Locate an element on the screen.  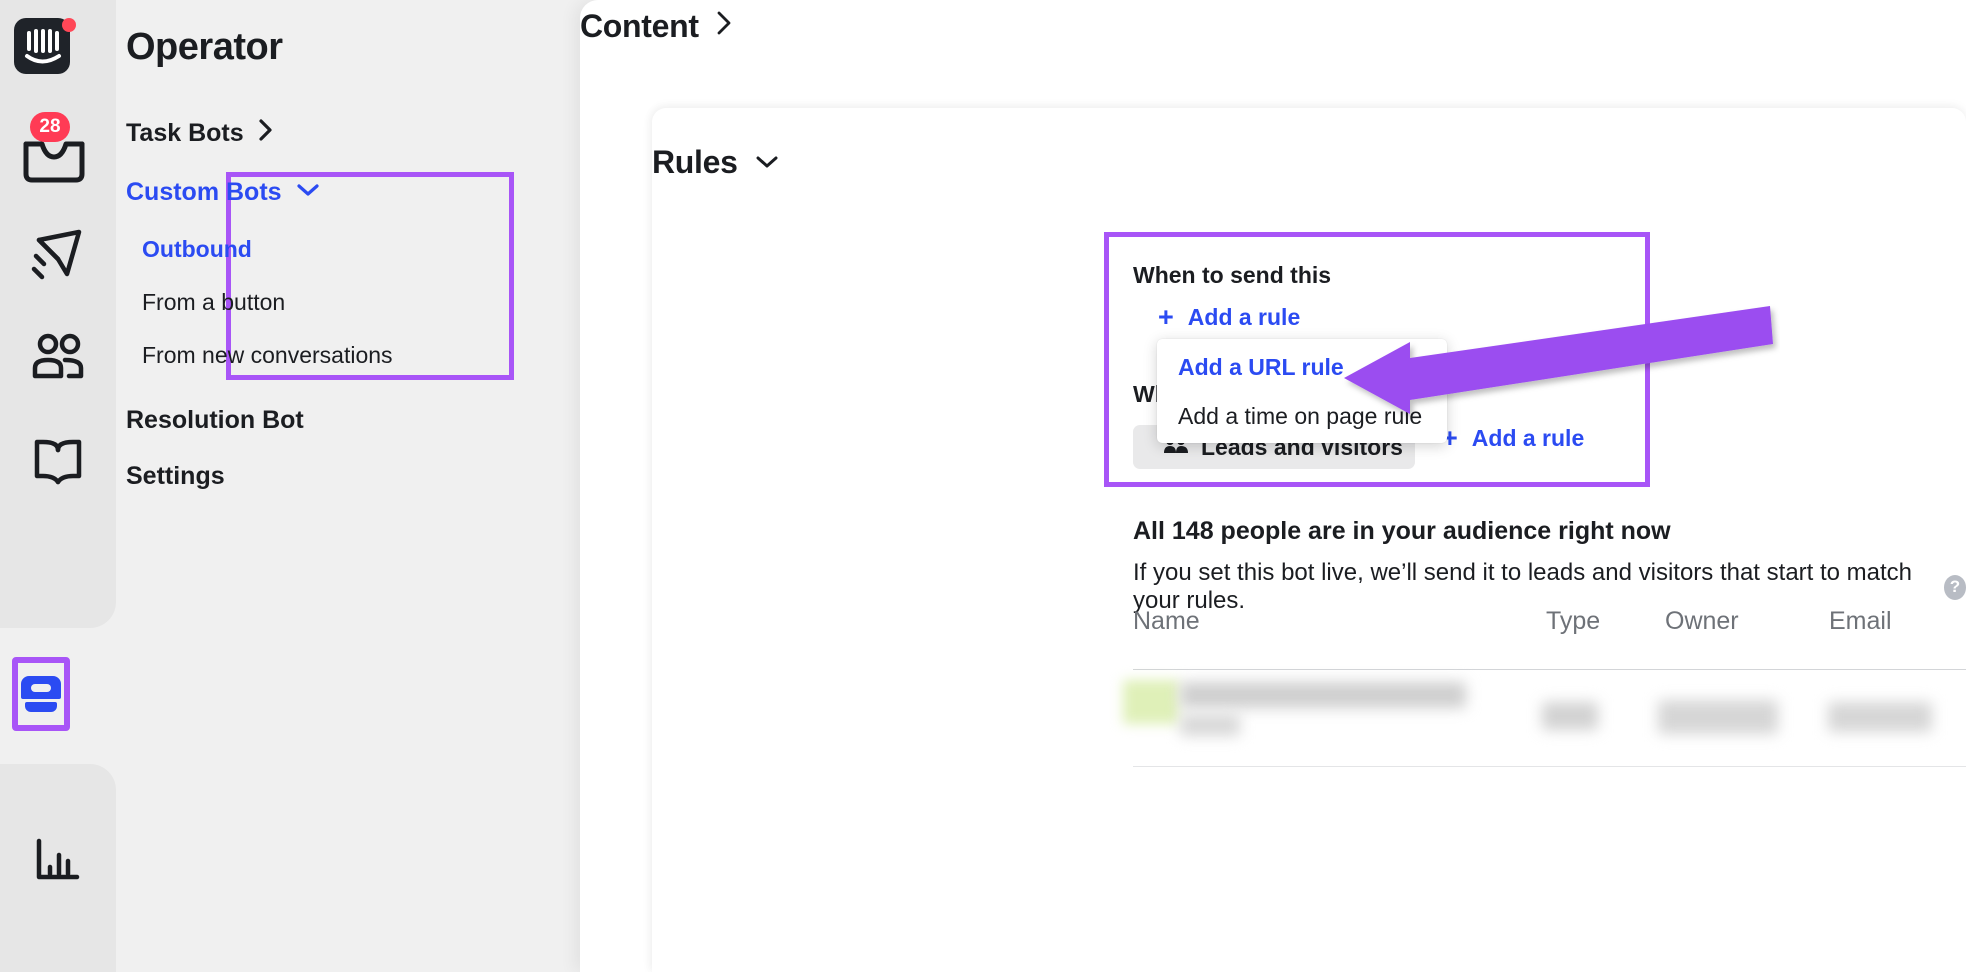
column-header-email: Email is located at coordinates (1860, 621).